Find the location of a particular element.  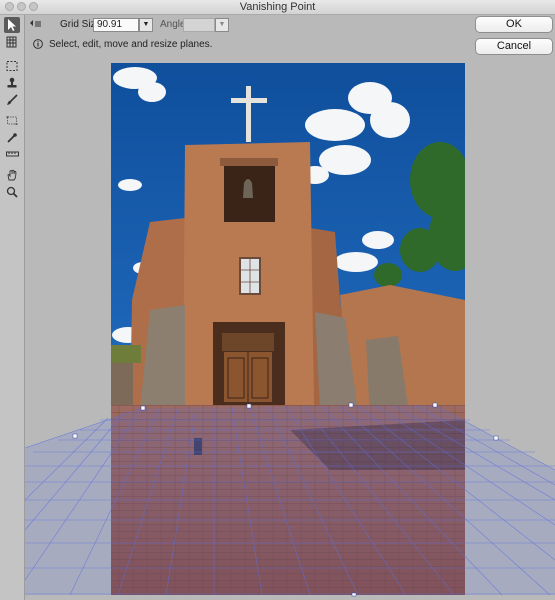

hand-icon is located at coordinates (12, 175).